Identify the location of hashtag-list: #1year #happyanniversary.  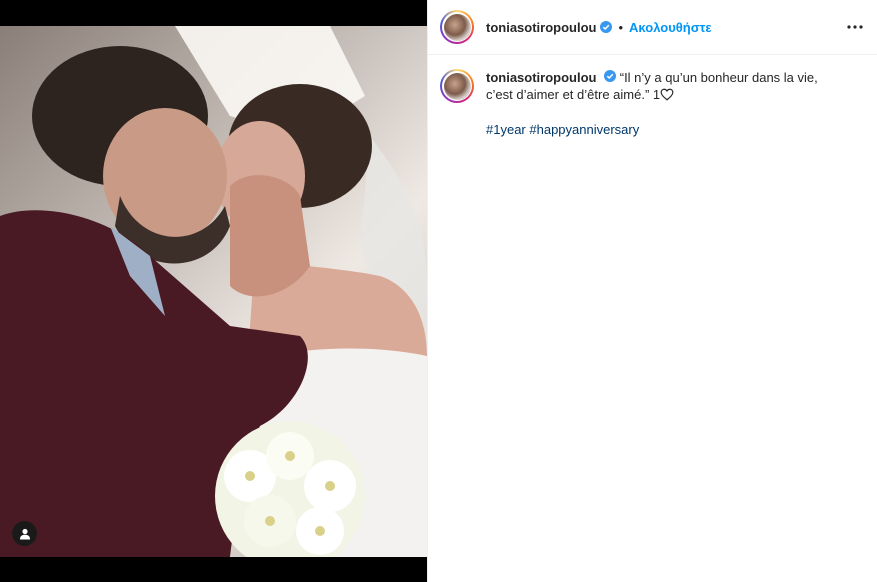
(666, 129).